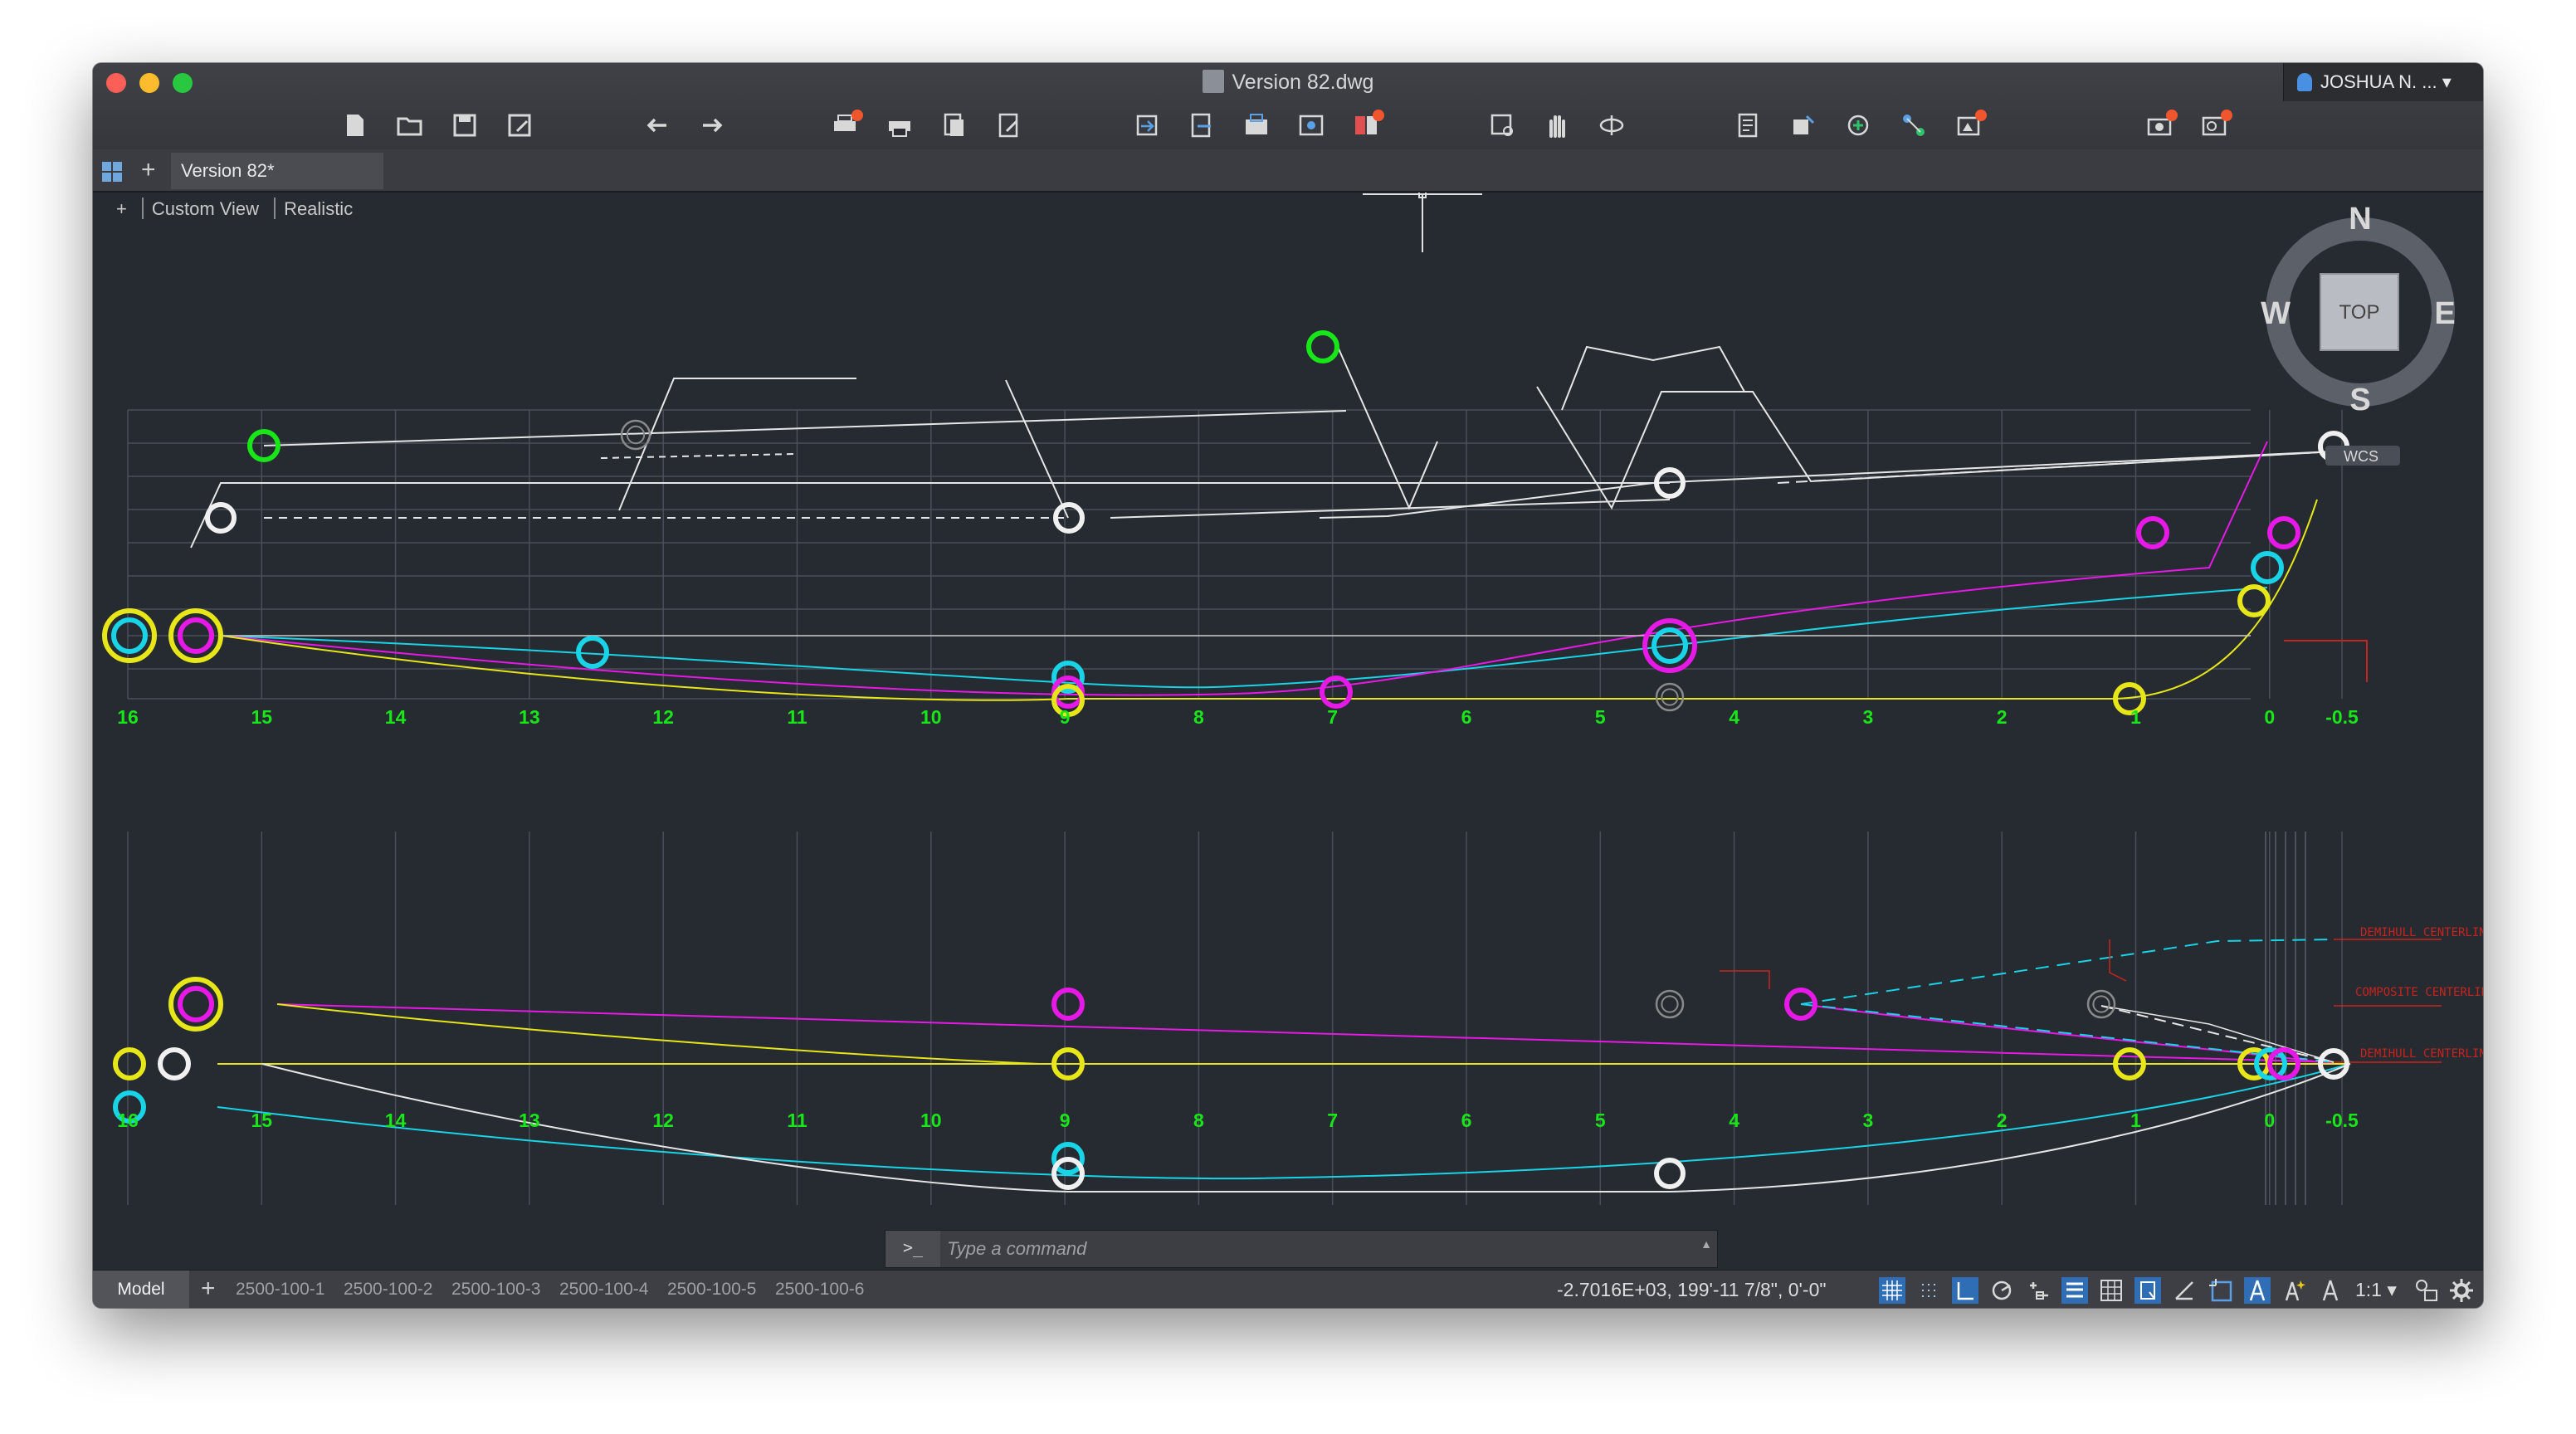 Image resolution: width=2576 pixels, height=1434 pixels. Describe the element at coordinates (2258, 1291) in the screenshot. I see `annotation-visibility-icon` at that location.